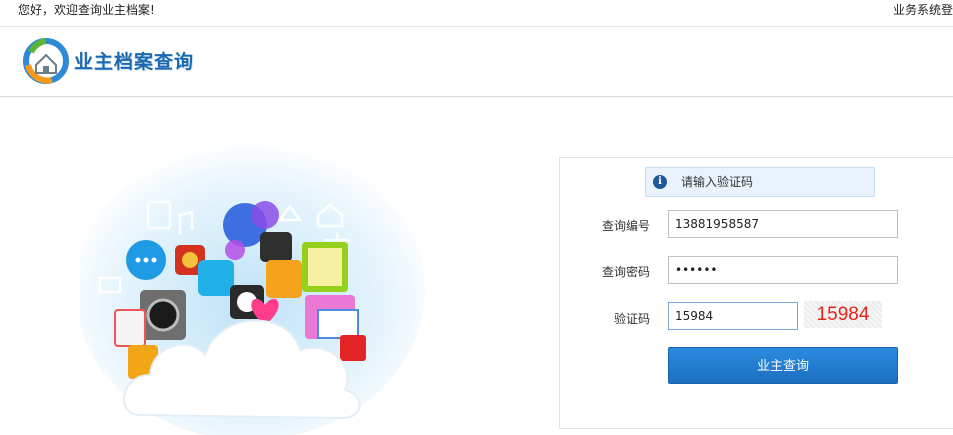 This screenshot has width=953, height=435. Describe the element at coordinates (783, 224) in the screenshot. I see `query-number-input` at that location.